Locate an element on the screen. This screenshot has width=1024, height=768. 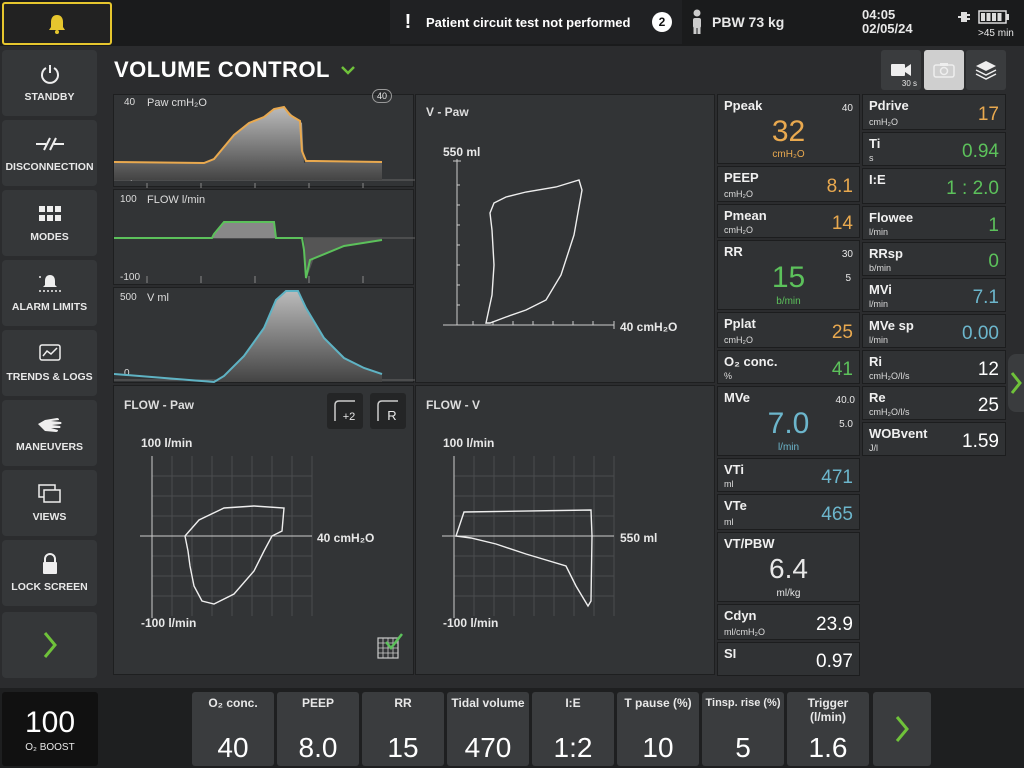
lock-screen-button: LOCK SCREEN is located at coordinates (49, 573).